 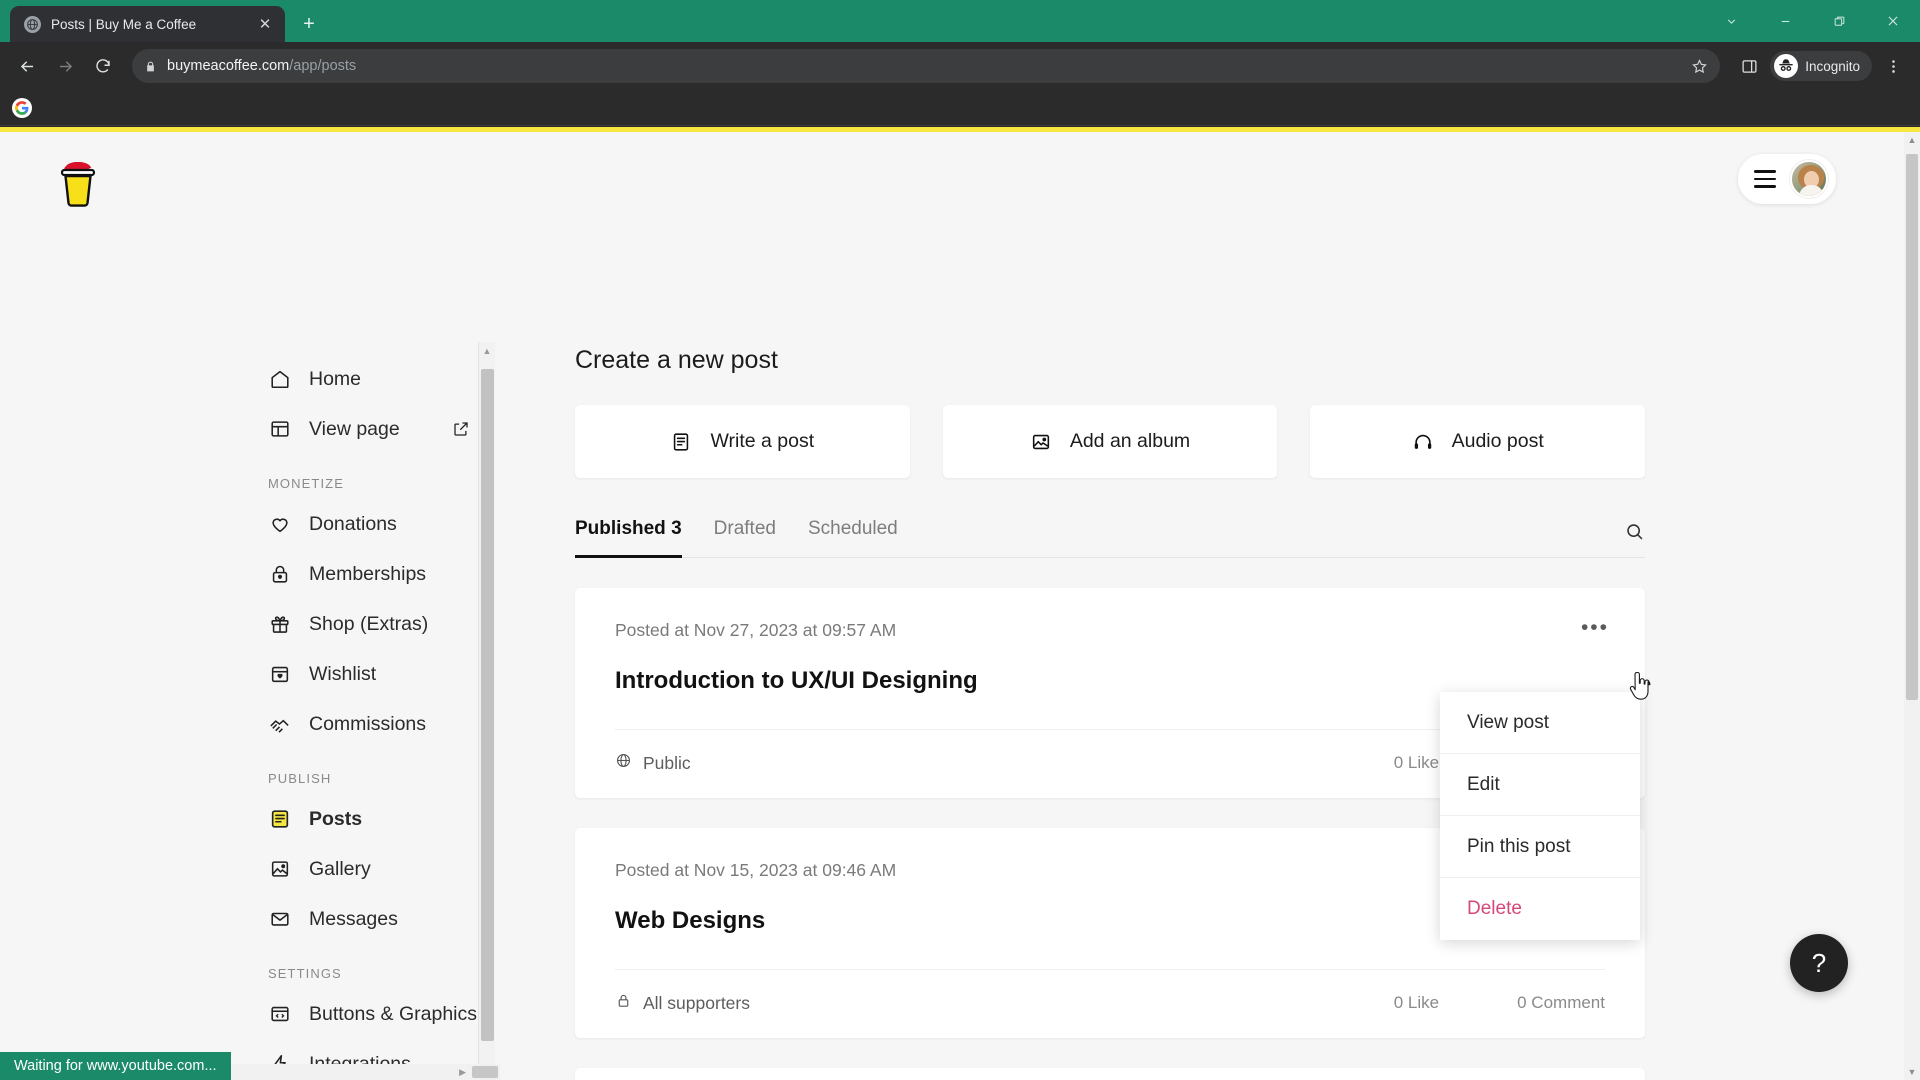 What do you see at coordinates (960, 21) in the screenshot?
I see `browser-titlebar: Posts | Buy Me a Coffee ✕ +` at bounding box center [960, 21].